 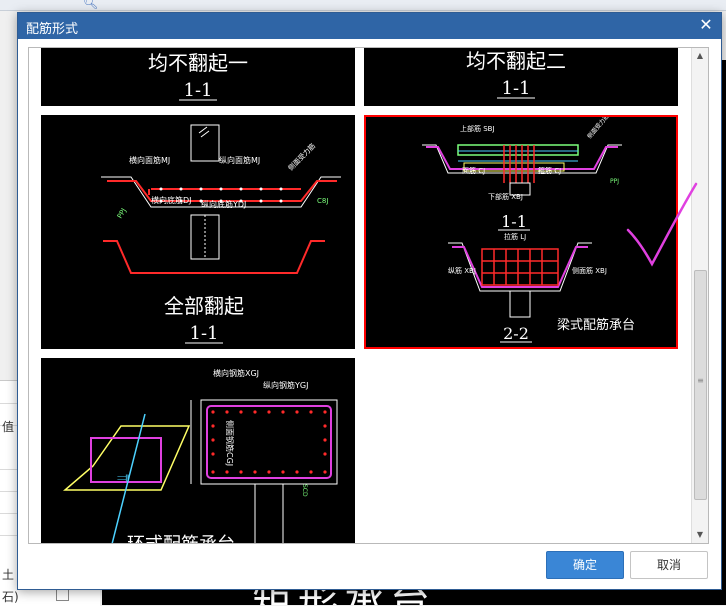 What do you see at coordinates (516, 61) in the screenshot?
I see `tile-2-title: 均不翻起二` at bounding box center [516, 61].